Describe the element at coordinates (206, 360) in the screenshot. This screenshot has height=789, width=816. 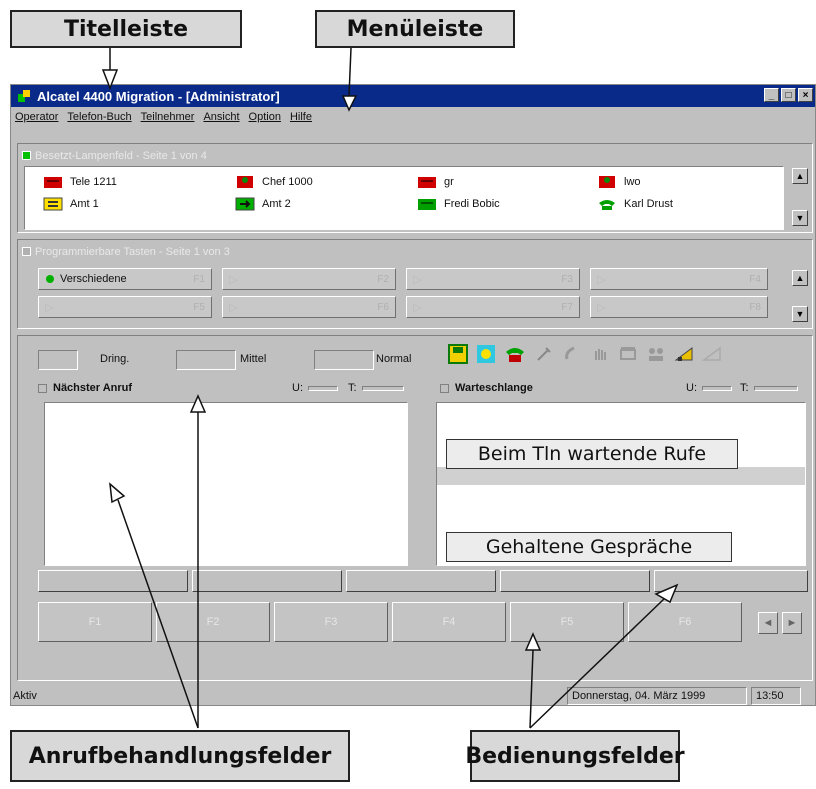
I see `mittel-counter` at that location.